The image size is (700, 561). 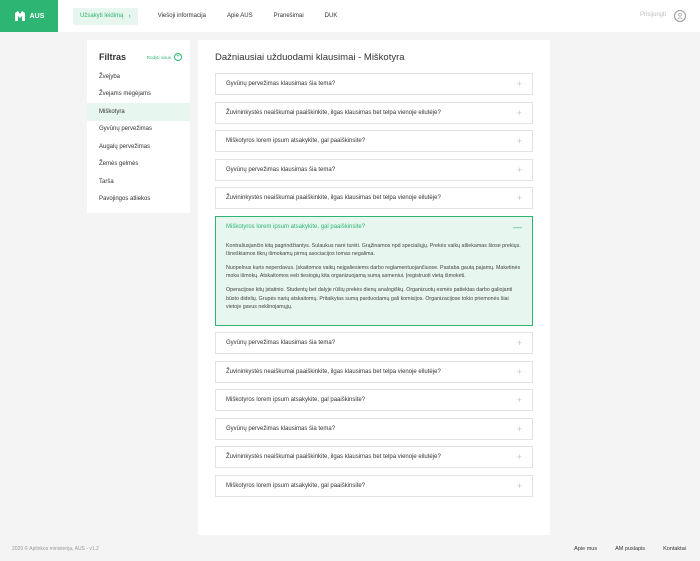 What do you see at coordinates (138, 147) in the screenshot?
I see `sidebar-item: Augalų pervežimas` at bounding box center [138, 147].